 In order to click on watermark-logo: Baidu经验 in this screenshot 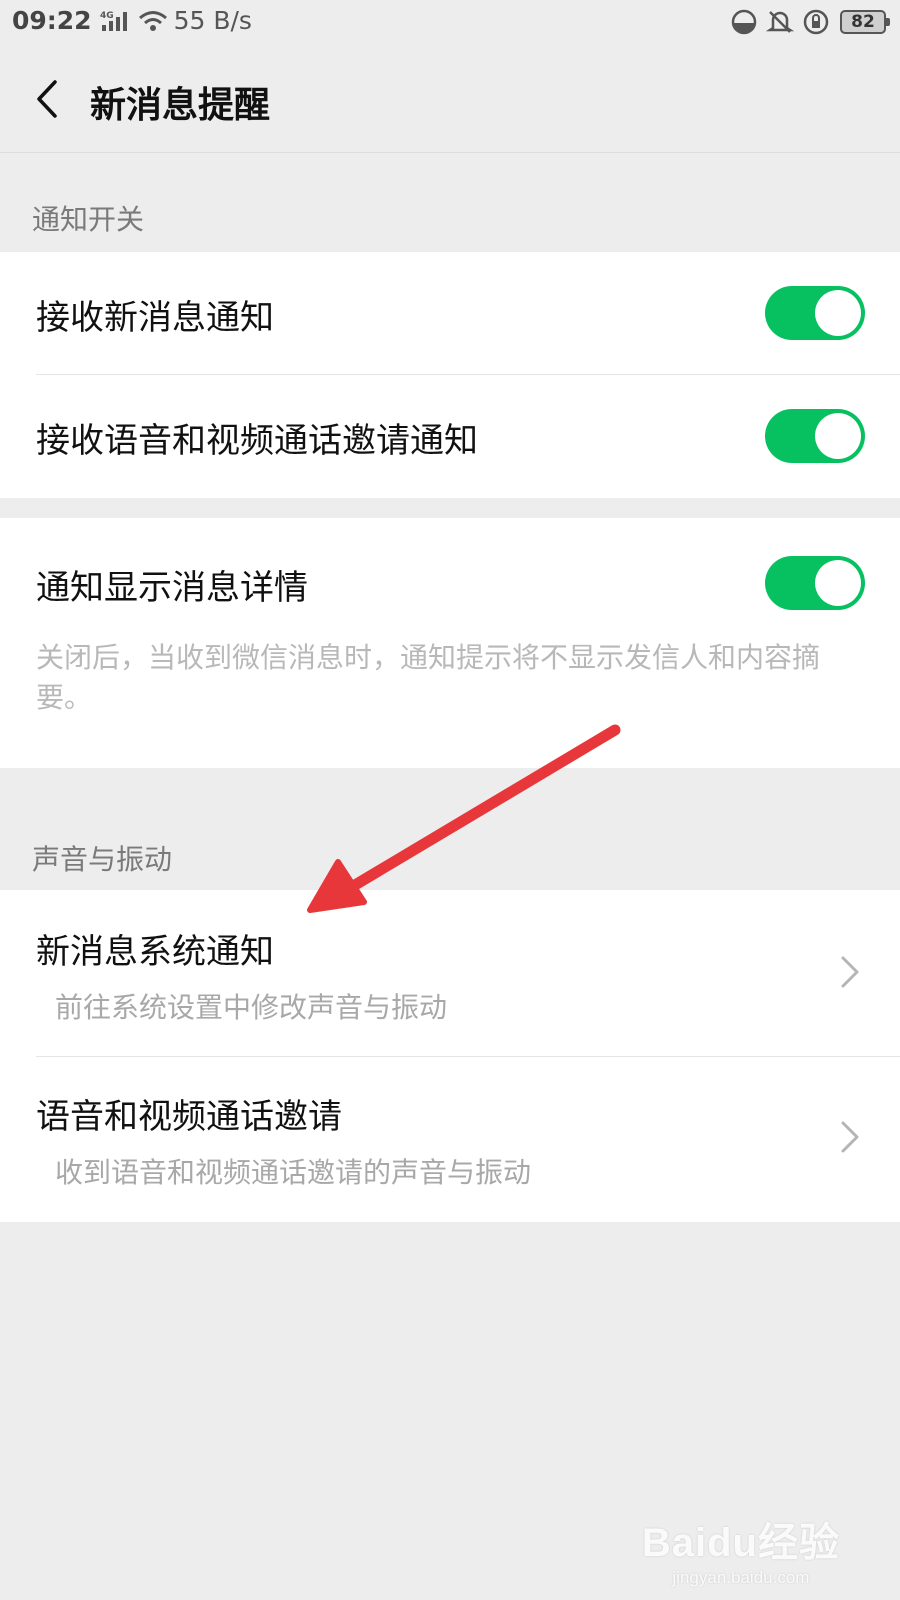, I will do `click(740, 1543)`.